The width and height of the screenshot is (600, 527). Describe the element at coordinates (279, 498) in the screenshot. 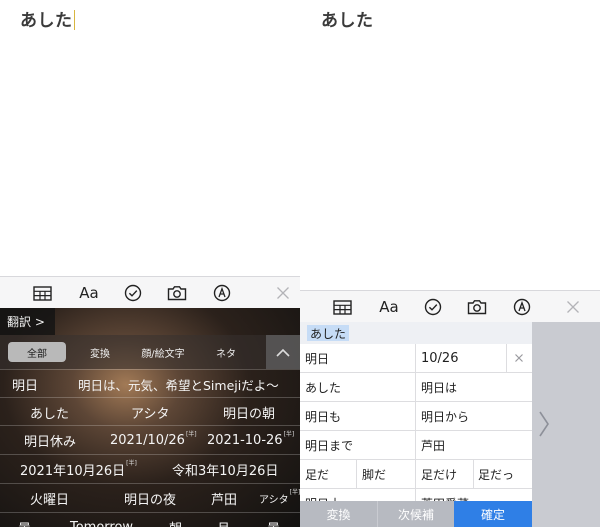

I see `candidate: アシタ [半]` at that location.